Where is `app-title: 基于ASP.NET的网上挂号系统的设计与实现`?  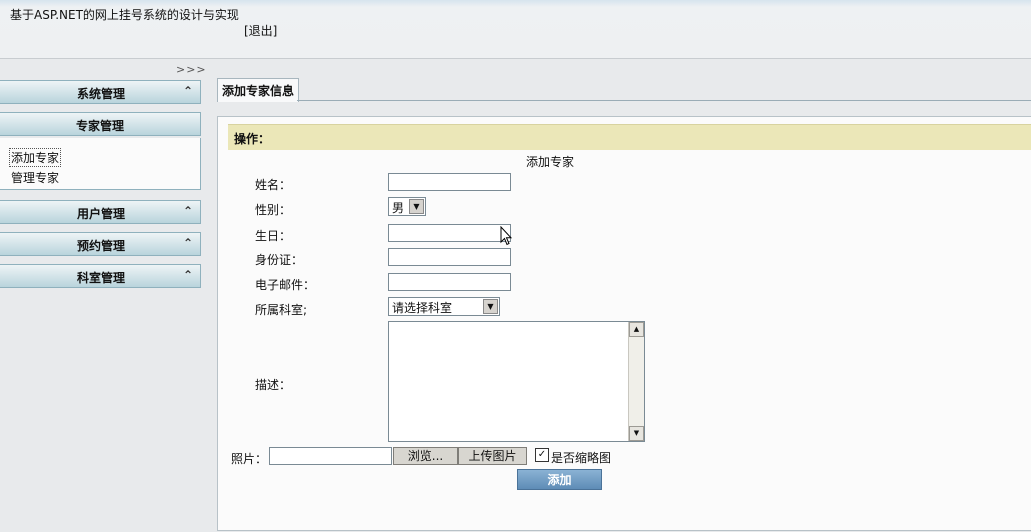 app-title: 基于ASP.NET的网上挂号系统的设计与实现 is located at coordinates (124, 15).